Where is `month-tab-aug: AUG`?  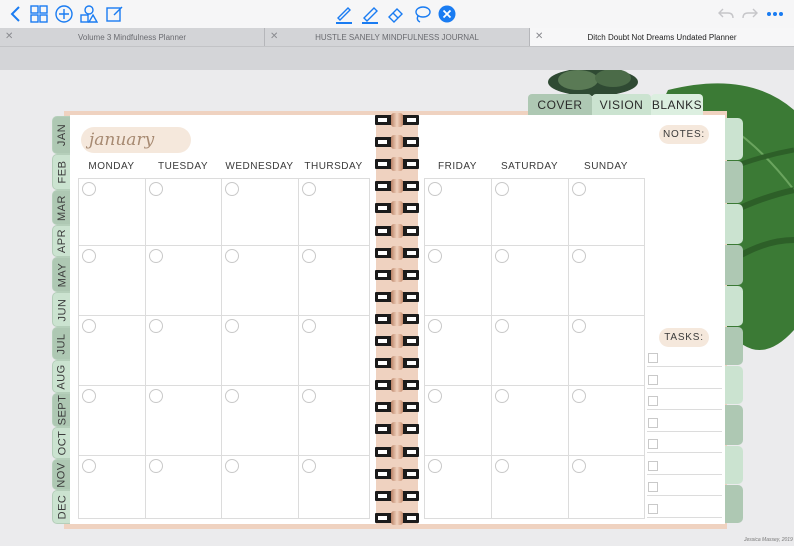
month-tab-aug: AUG is located at coordinates (62, 376).